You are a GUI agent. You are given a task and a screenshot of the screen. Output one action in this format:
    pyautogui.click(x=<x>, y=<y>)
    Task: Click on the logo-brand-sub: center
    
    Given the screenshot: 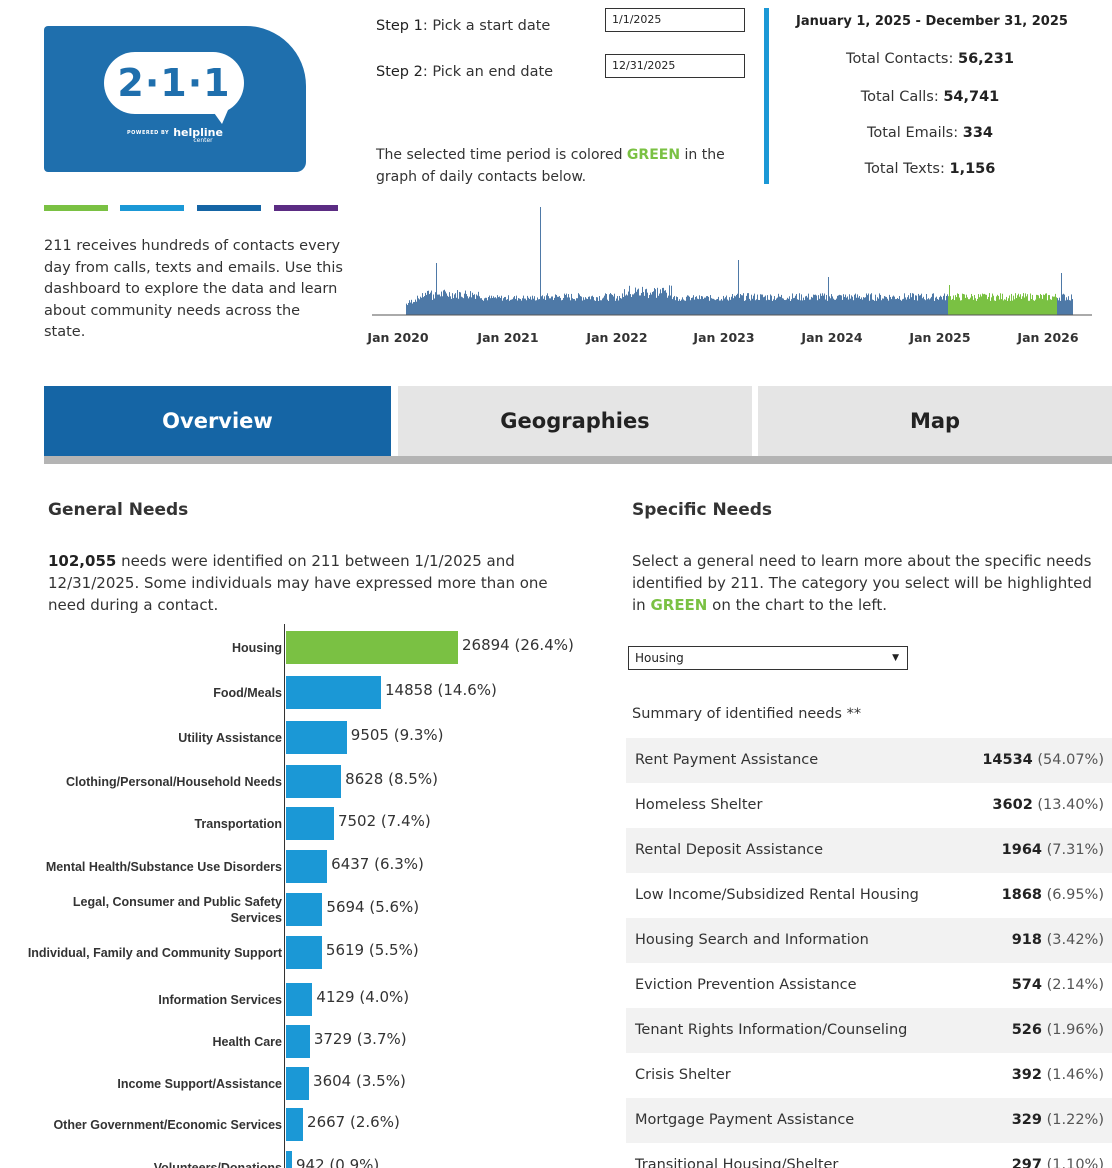 What is the action you would take?
    pyautogui.click(x=203, y=140)
    